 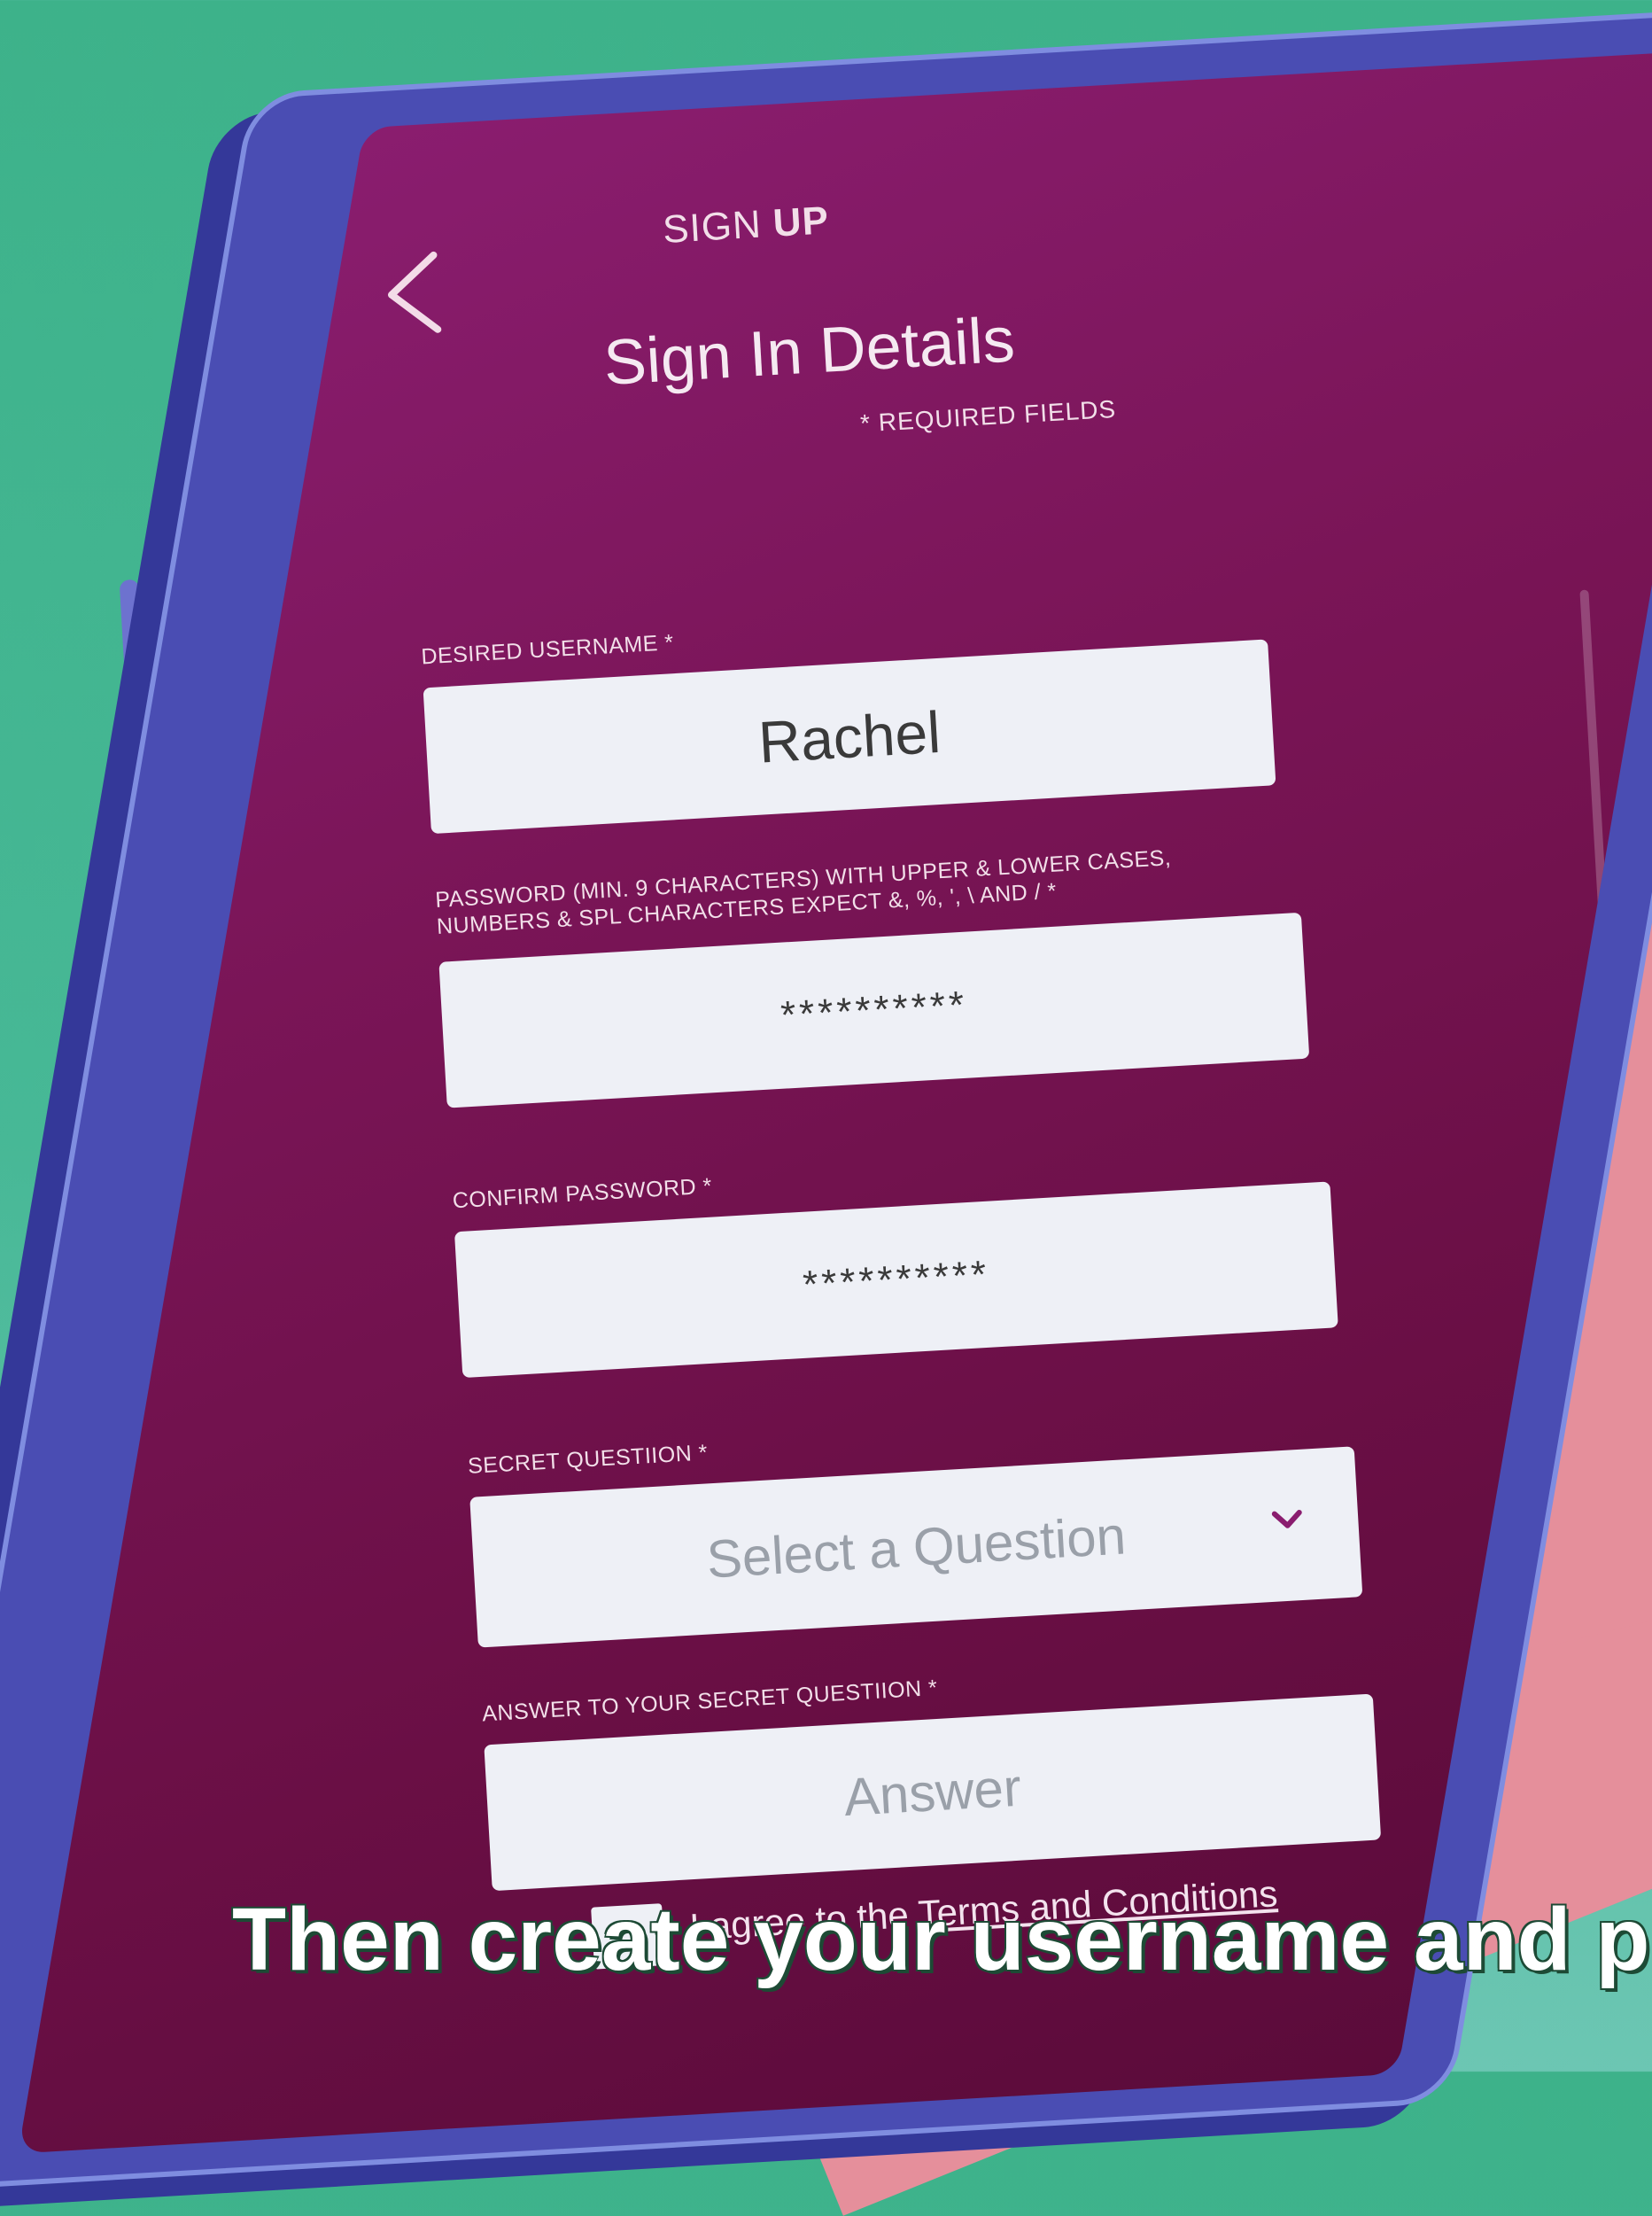 I want to click on username-value: Rachel, so click(x=849, y=737).